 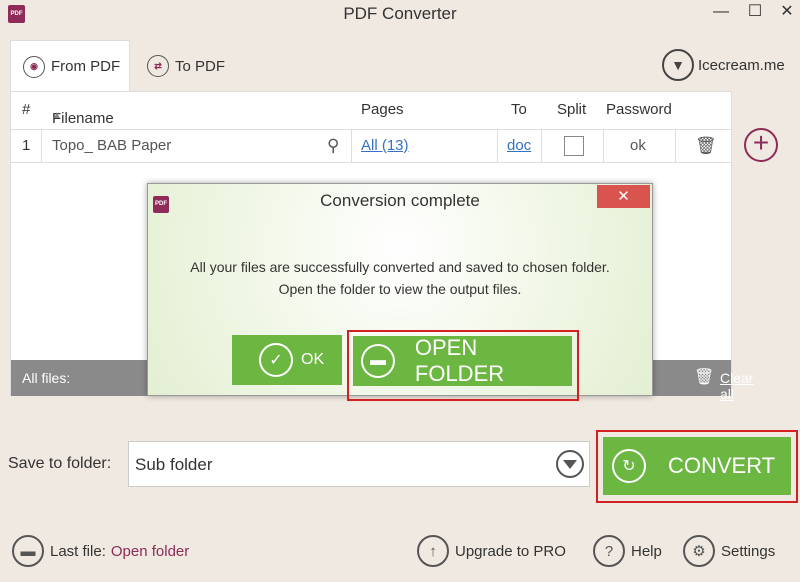 What do you see at coordinates (609, 551) in the screenshot?
I see `question-icon: ?` at bounding box center [609, 551].